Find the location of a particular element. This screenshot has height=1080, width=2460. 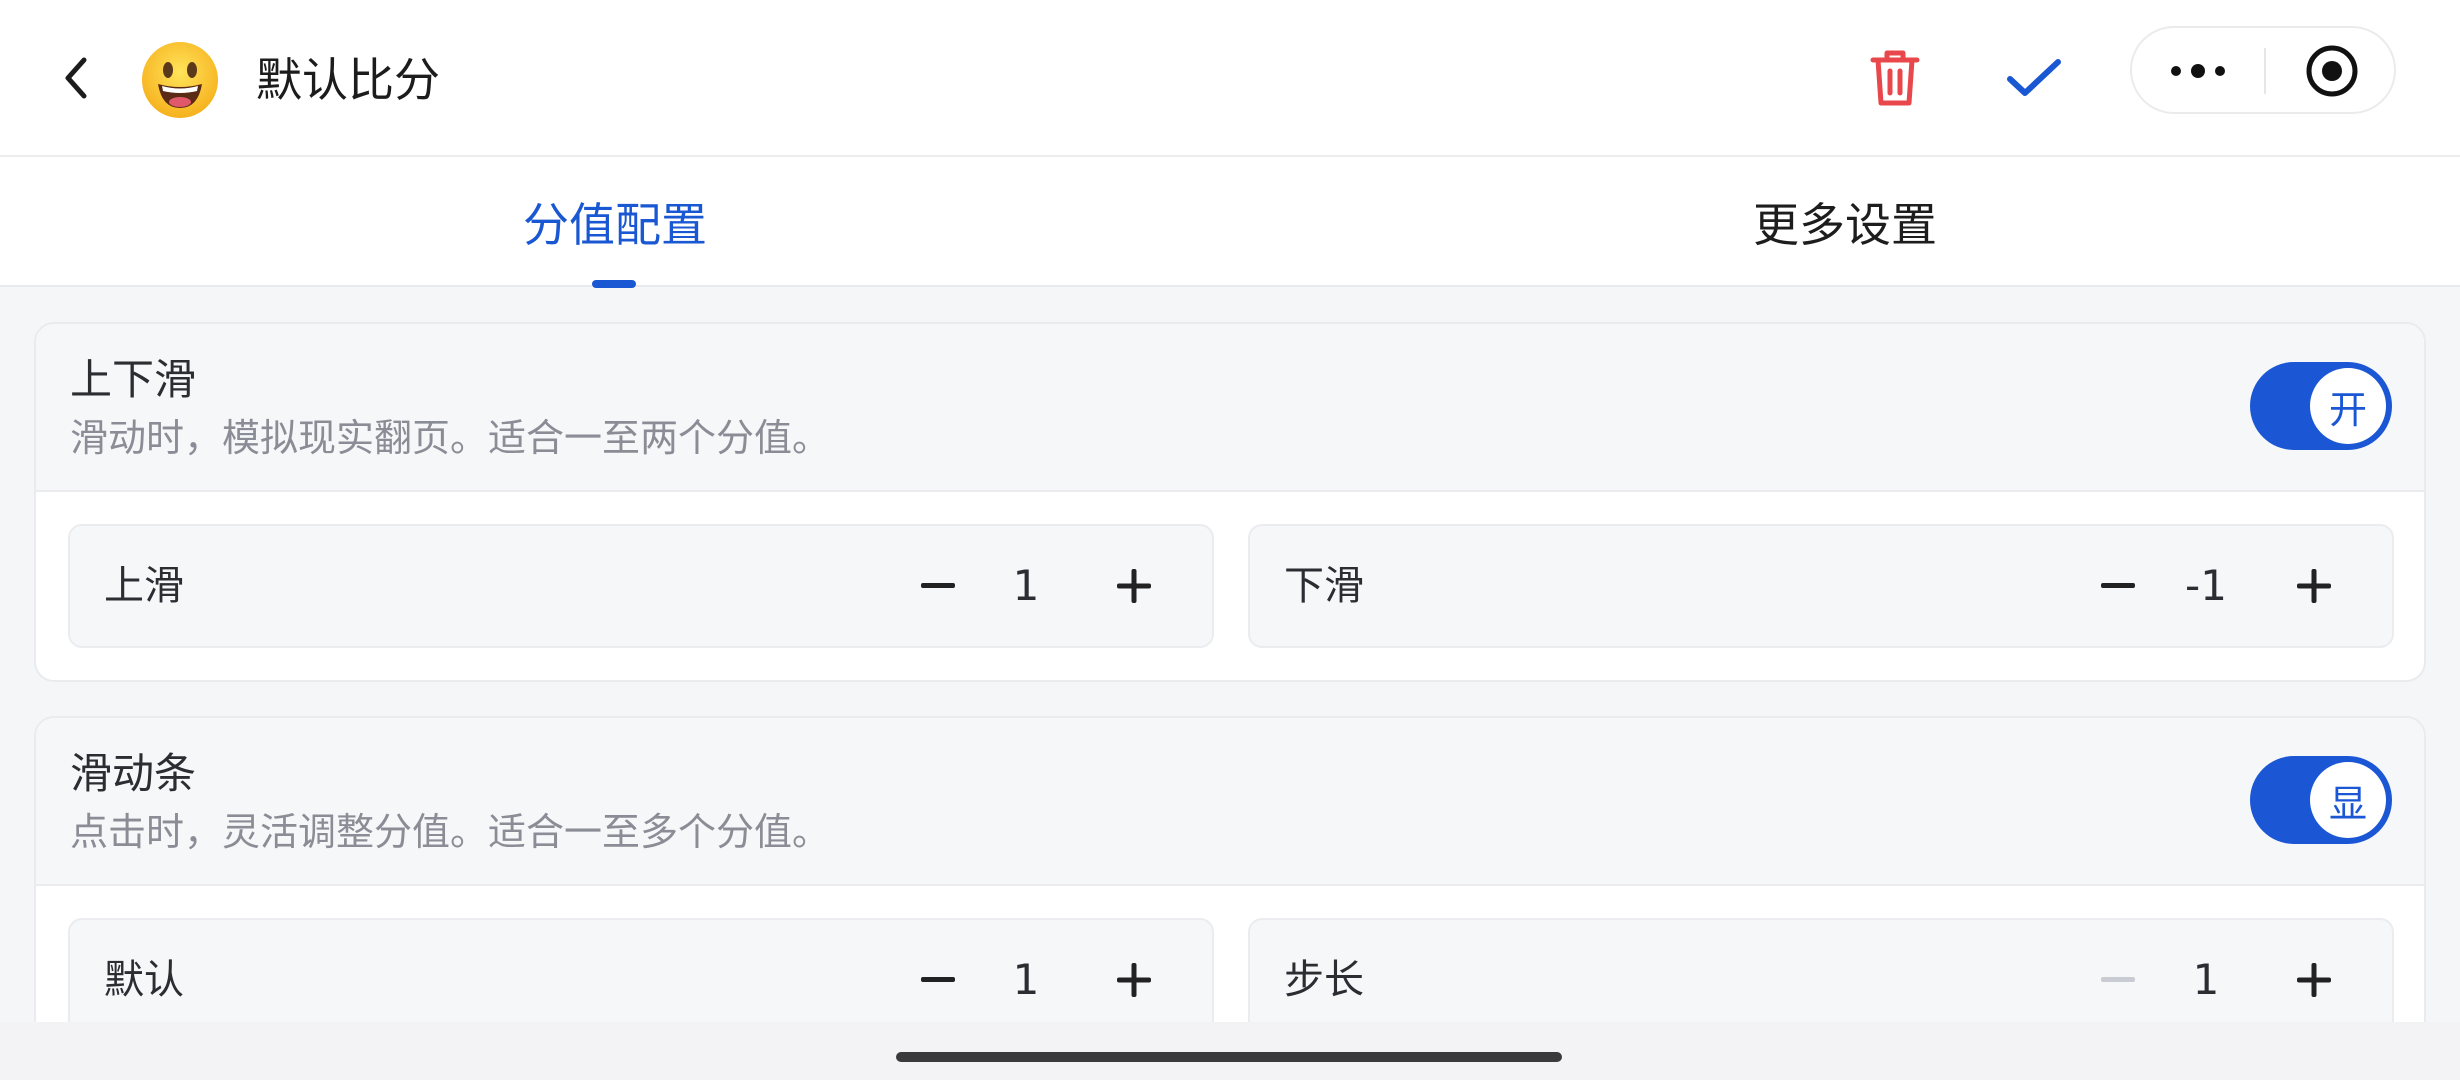

decrement-button-disabled is located at coordinates (2118, 980).